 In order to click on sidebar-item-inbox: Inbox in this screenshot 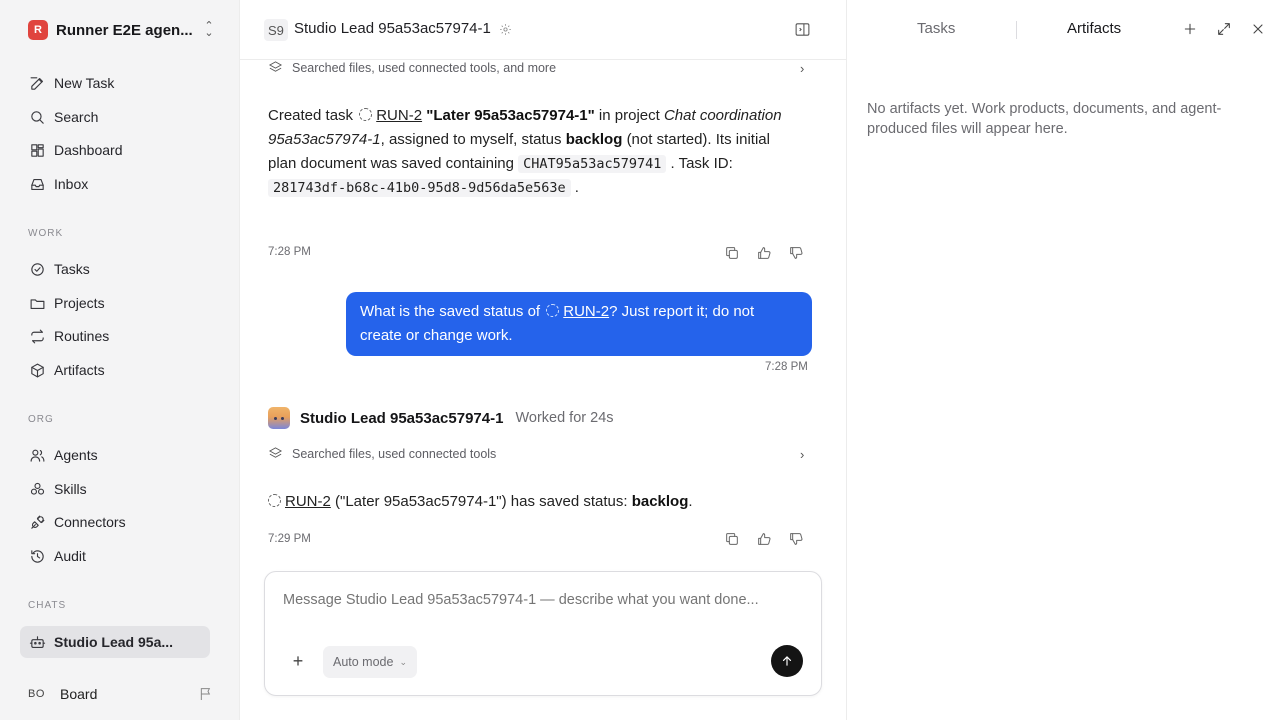, I will do `click(115, 184)`.